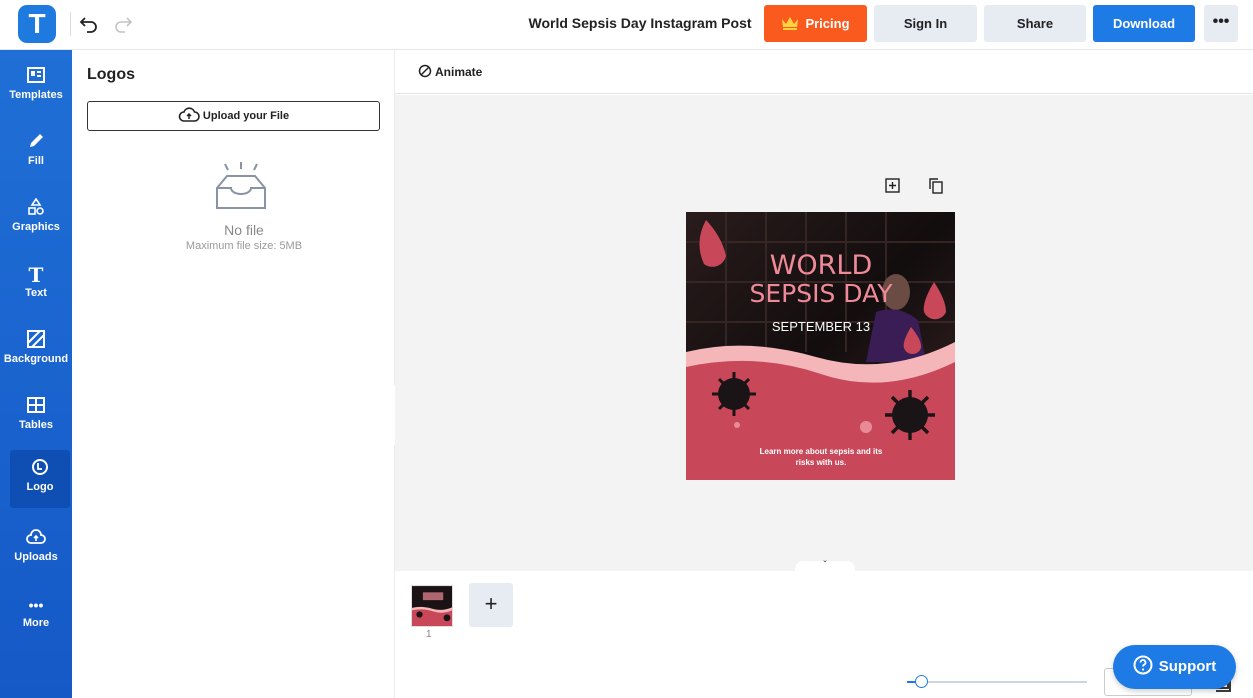 This screenshot has height=698, width=1253. I want to click on duplicate-icon, so click(936, 186).